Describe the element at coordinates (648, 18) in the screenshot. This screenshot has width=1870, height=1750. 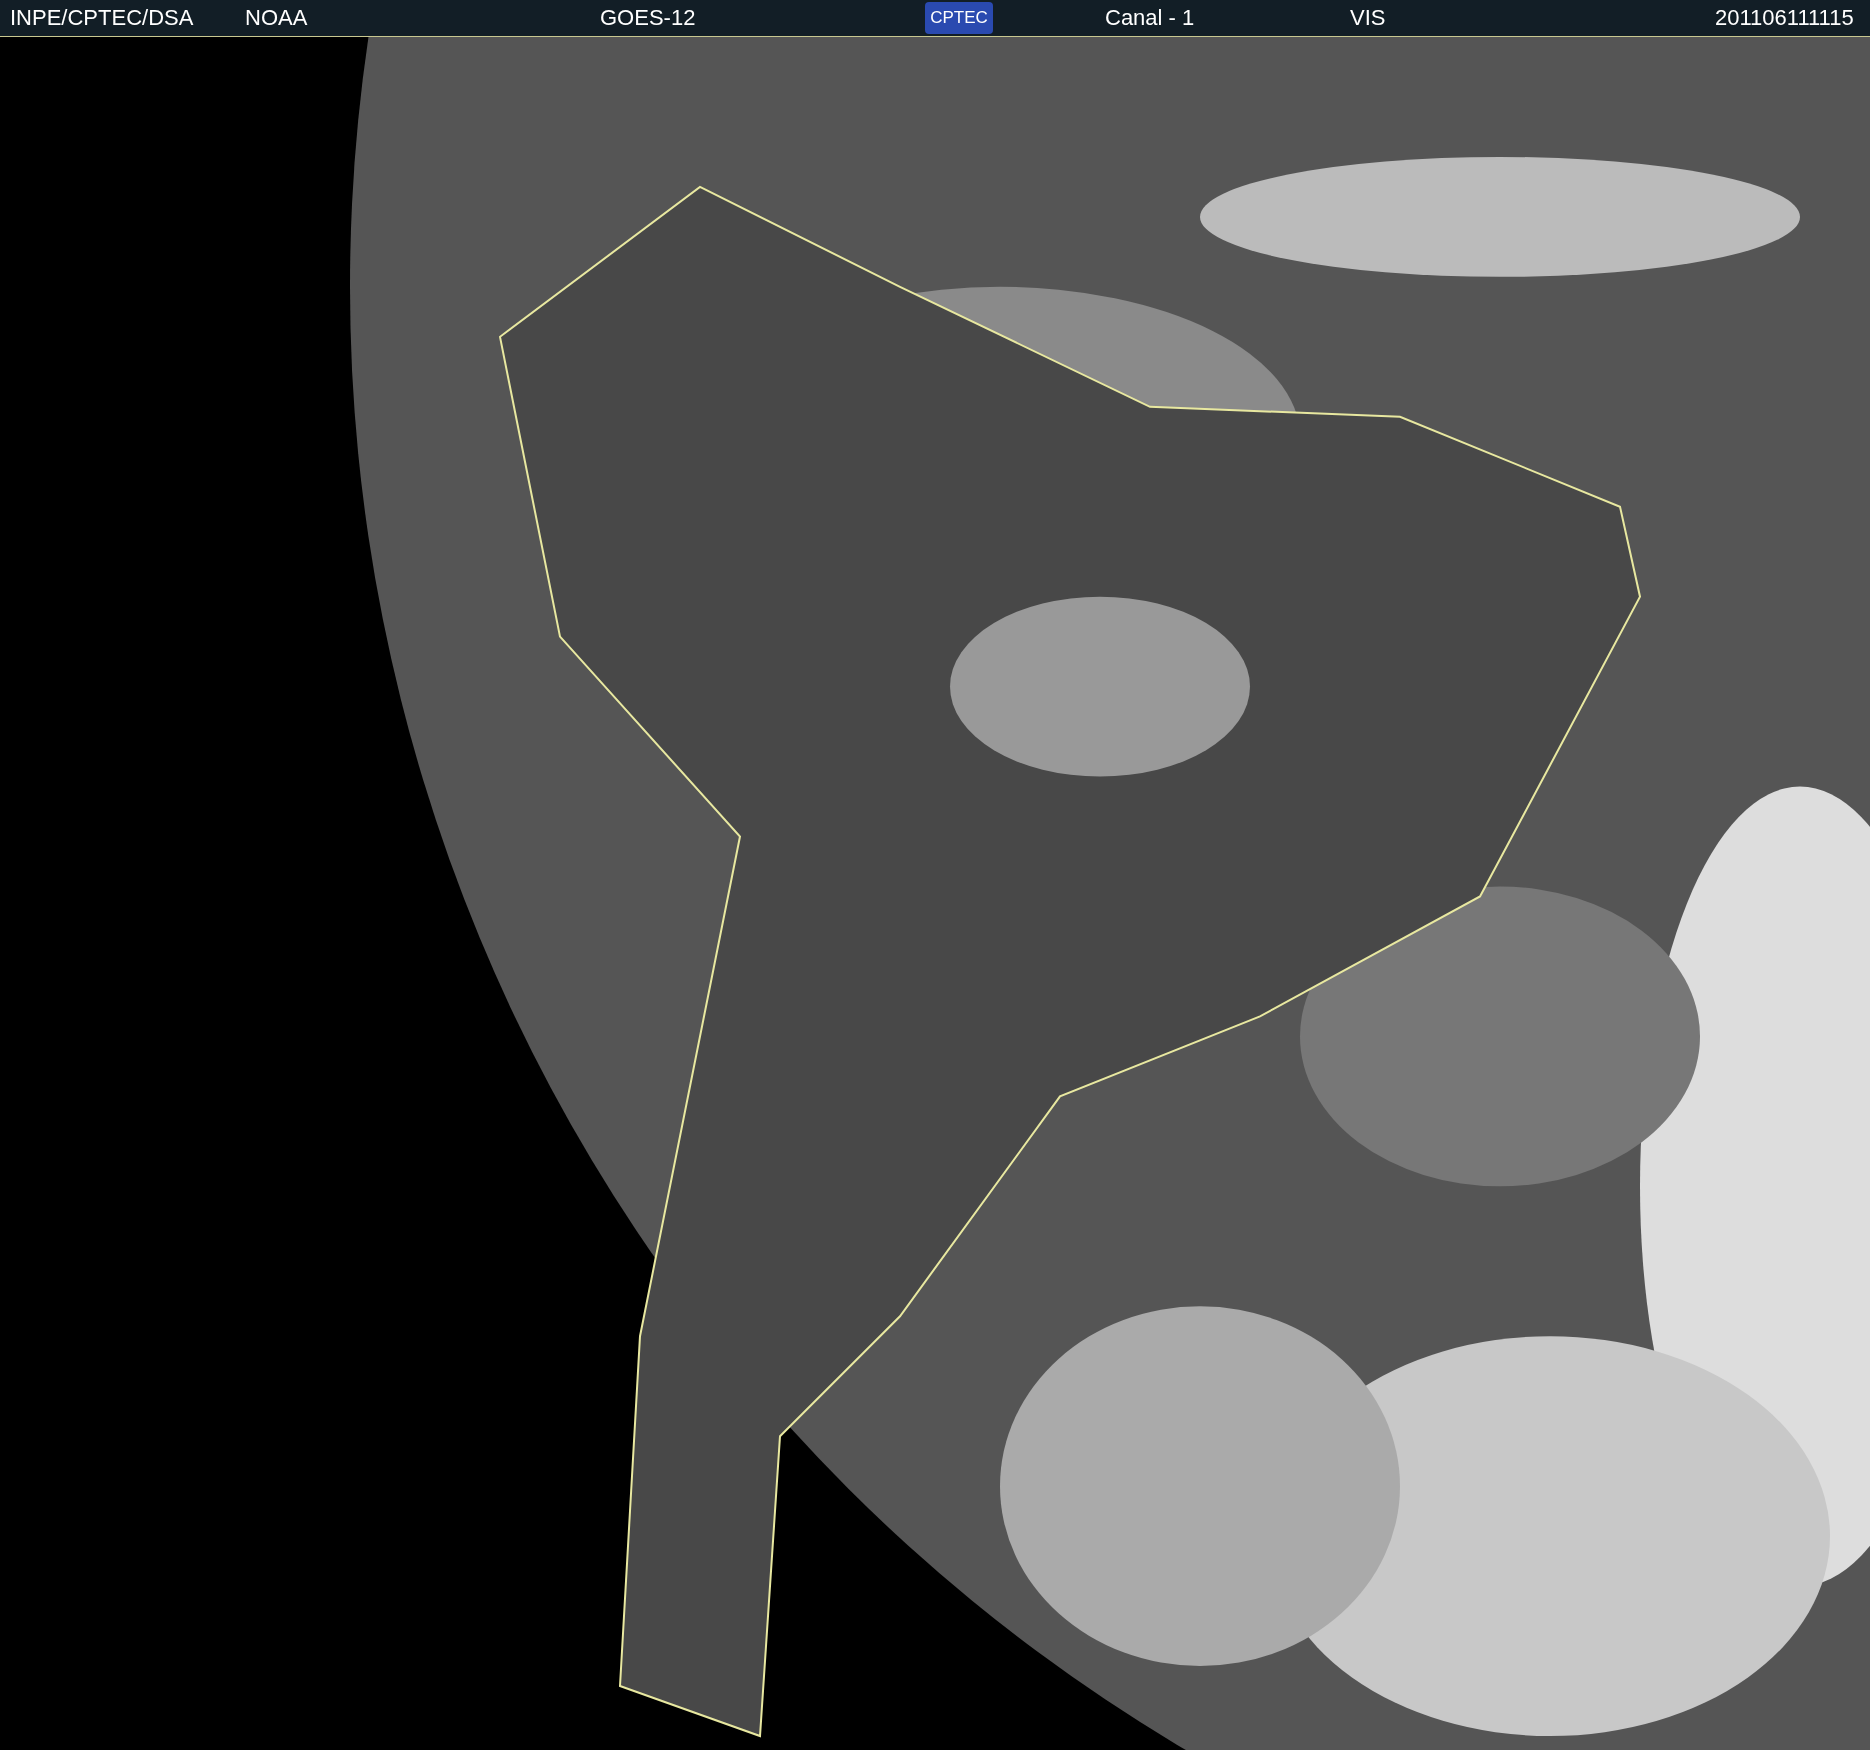
I see `satellite-label: GOES-12` at that location.